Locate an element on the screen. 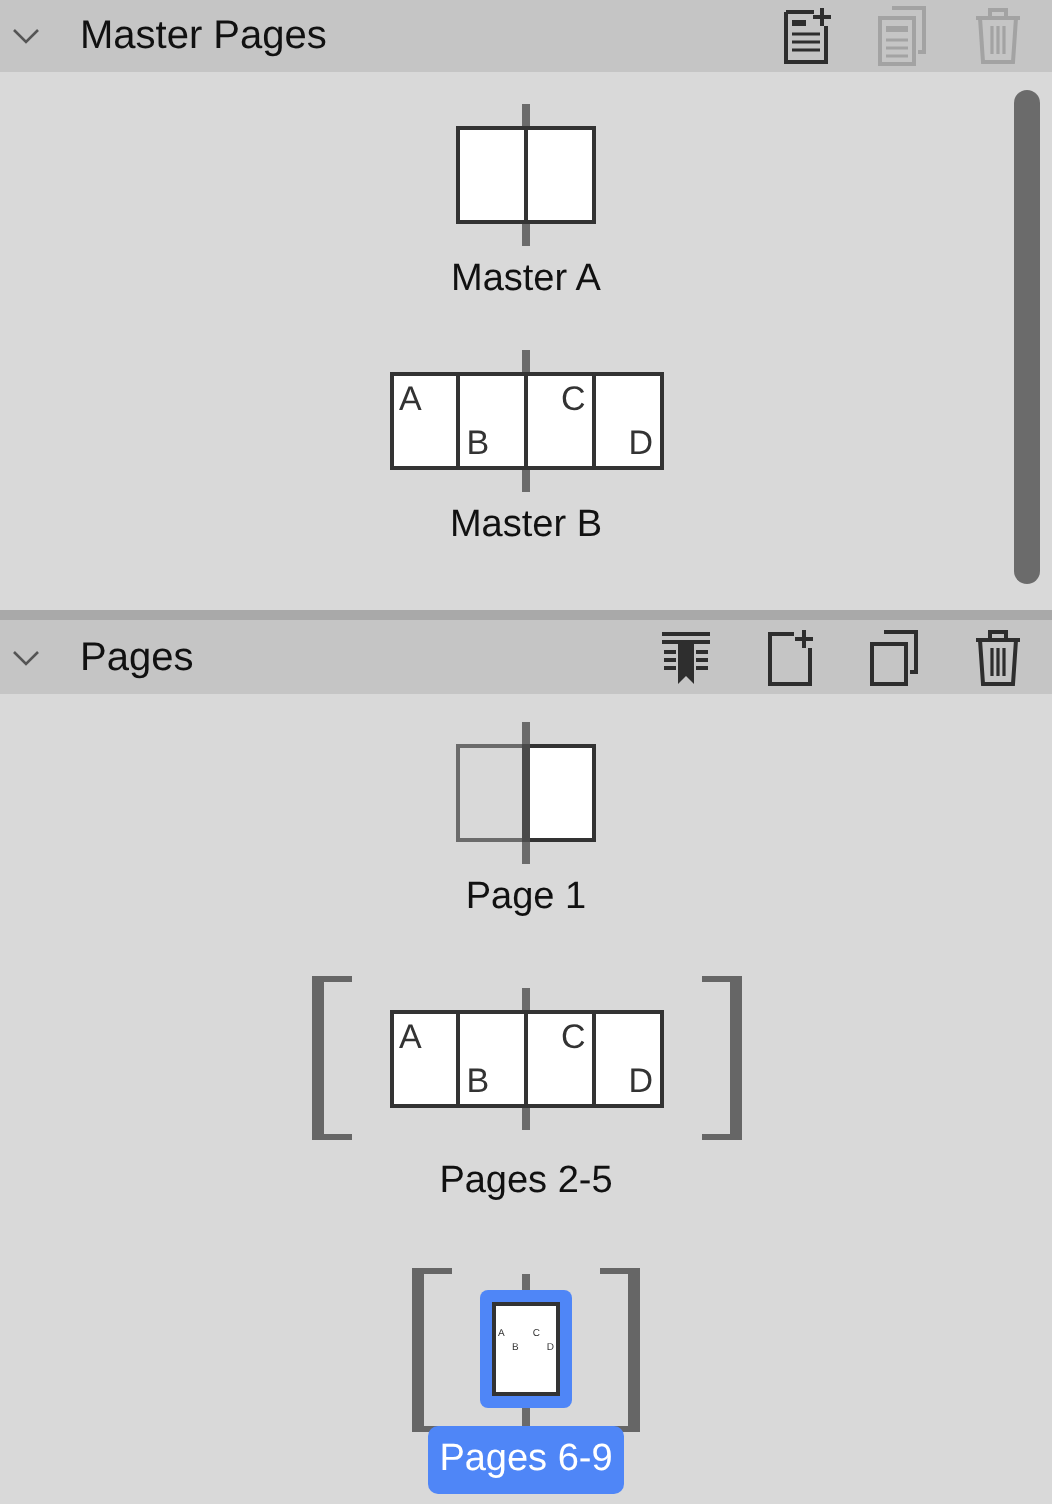 The image size is (1052, 1504). scrollbar is located at coordinates (1027, 337).